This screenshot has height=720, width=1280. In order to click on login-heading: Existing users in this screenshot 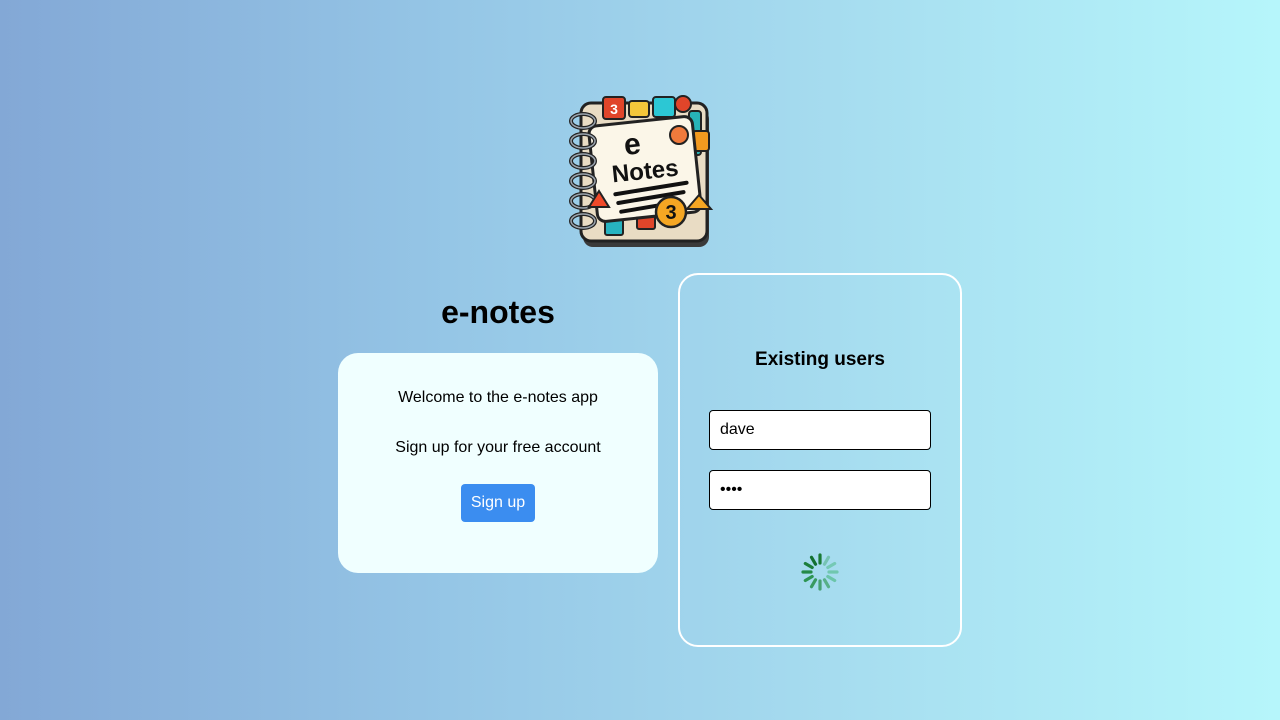, I will do `click(820, 359)`.